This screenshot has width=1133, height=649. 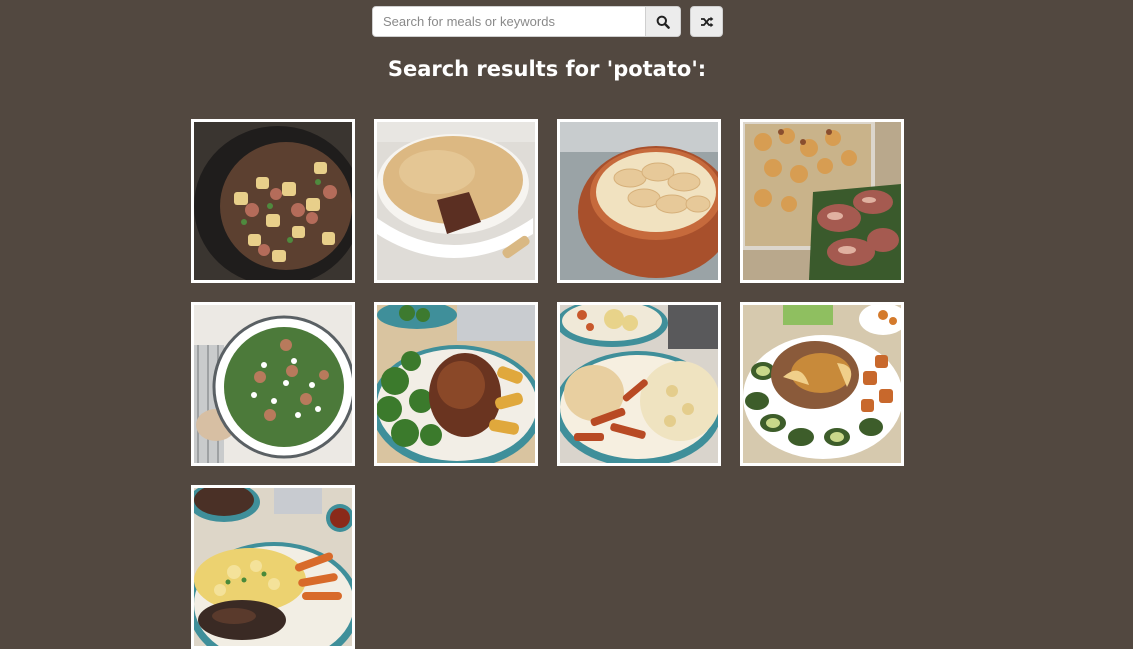 I want to click on shuffle-icon, so click(x=706, y=21).